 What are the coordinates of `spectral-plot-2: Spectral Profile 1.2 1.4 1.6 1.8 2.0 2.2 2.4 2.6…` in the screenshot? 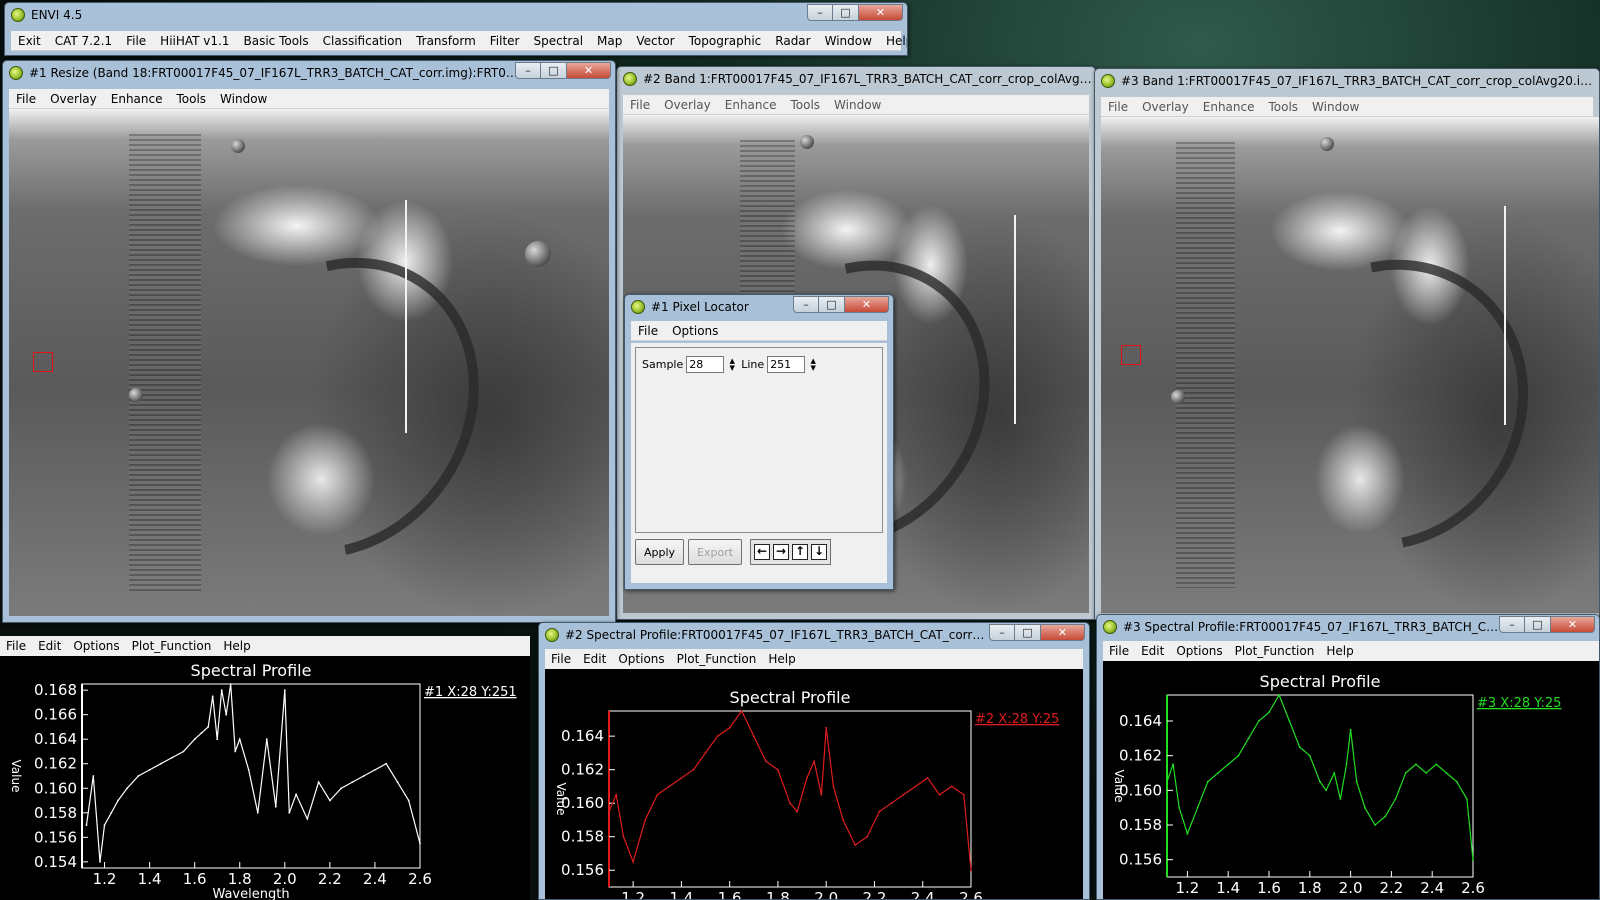 It's located at (815, 784).